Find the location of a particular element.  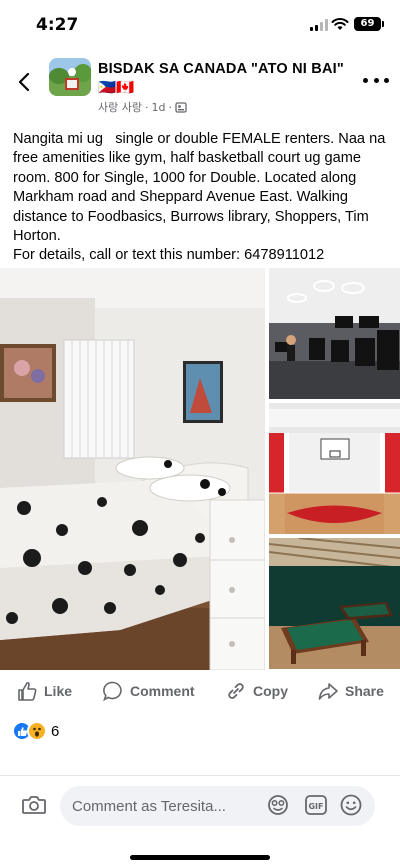

post-timestamp: 1d is located at coordinates (158, 107).